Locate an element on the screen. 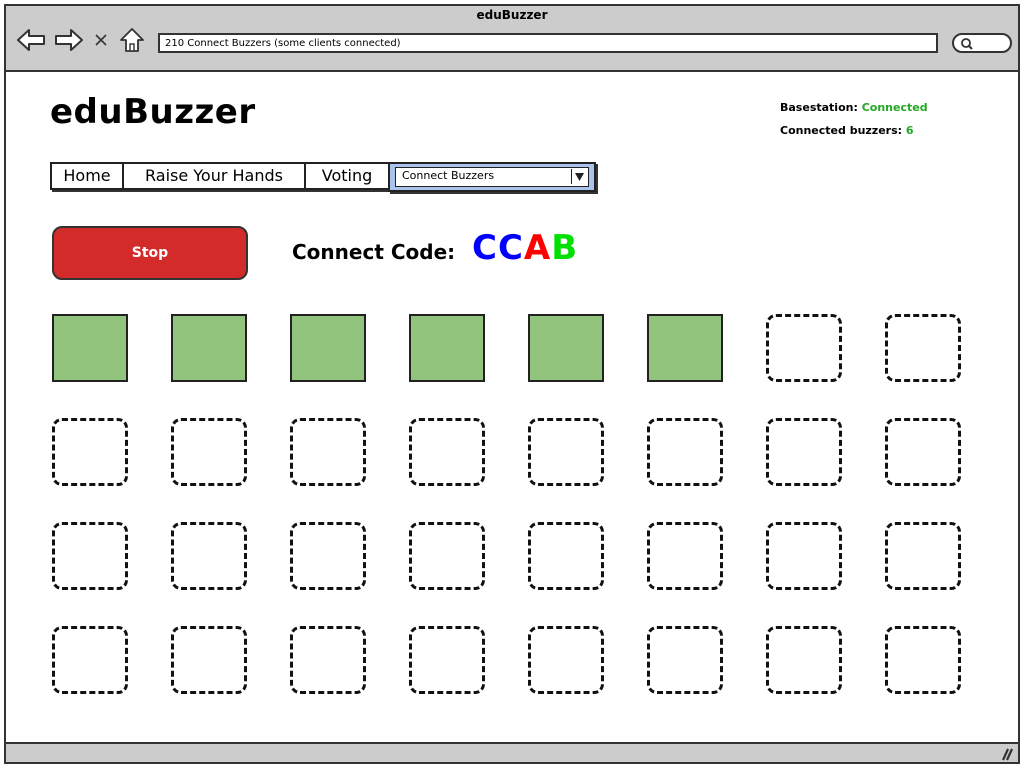 The image size is (1024, 768). home-button is located at coordinates (132, 40).